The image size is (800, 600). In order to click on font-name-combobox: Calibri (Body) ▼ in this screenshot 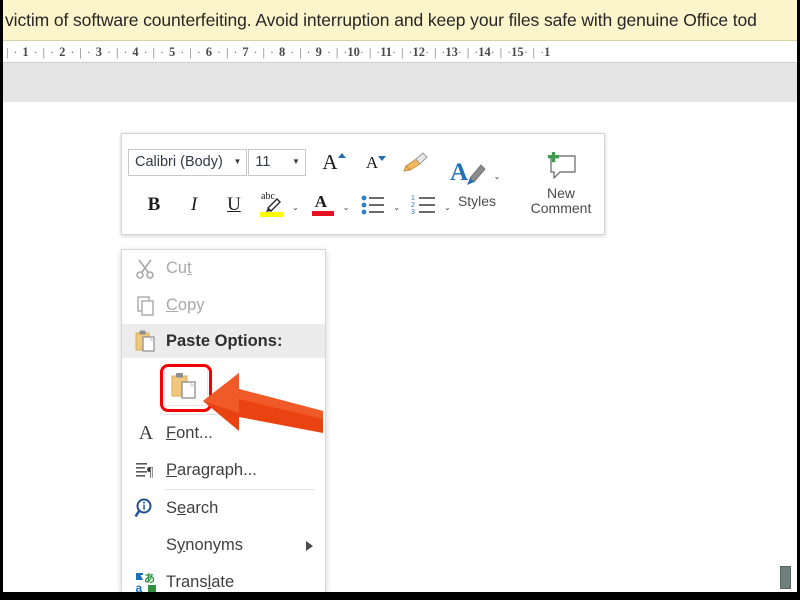, I will do `click(188, 162)`.